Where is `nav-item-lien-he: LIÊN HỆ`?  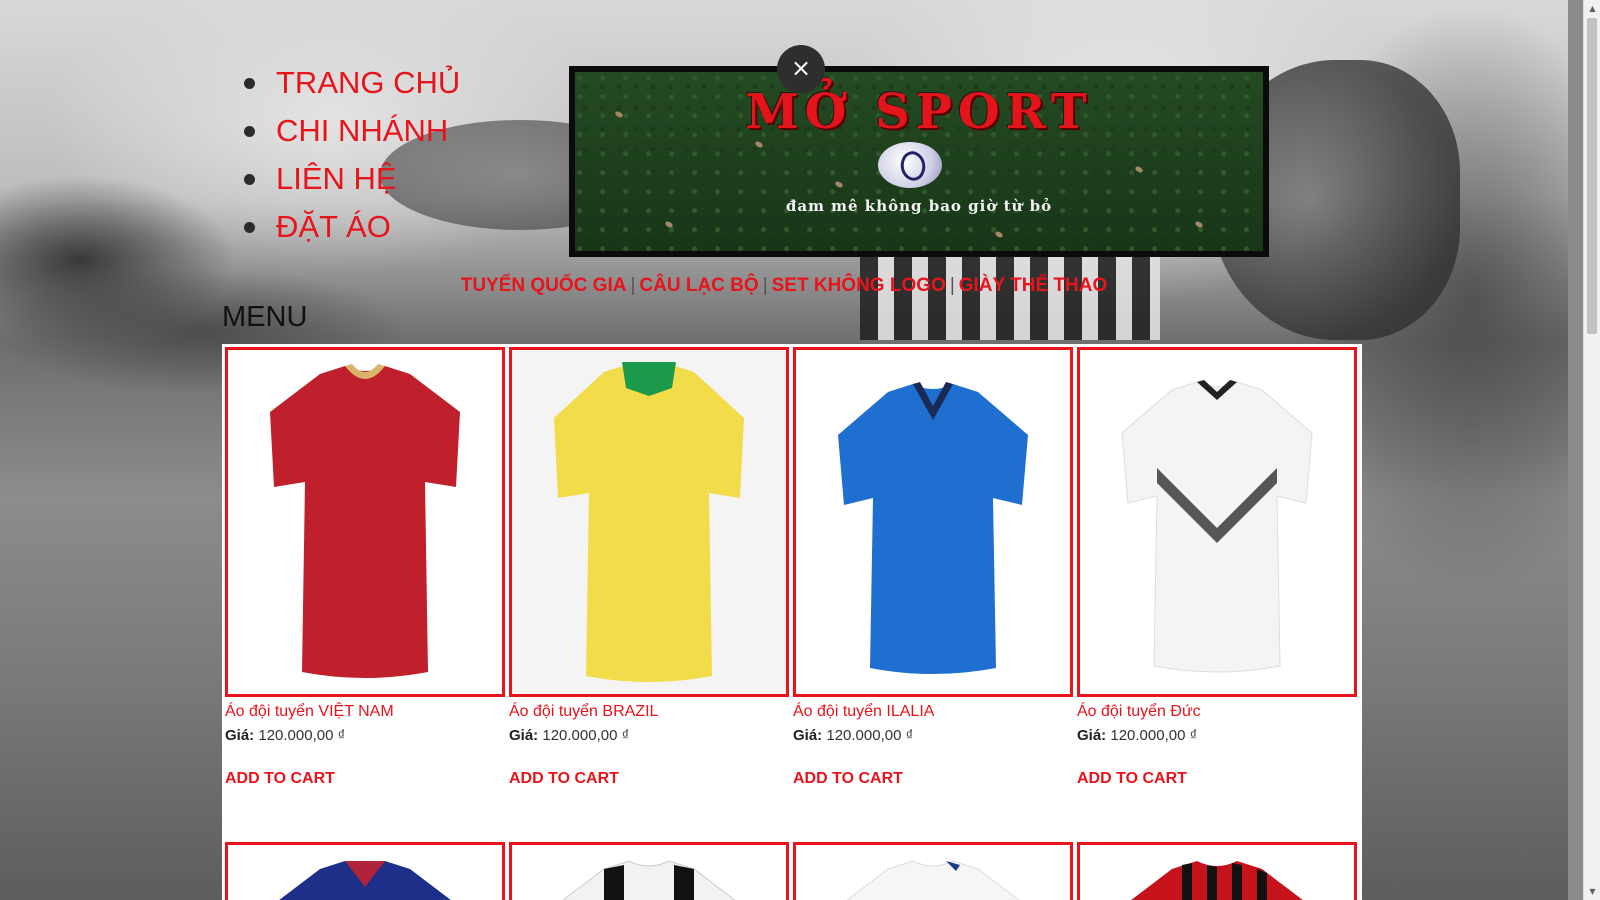
nav-item-lien-he: LIÊN HỆ is located at coordinates (350, 182).